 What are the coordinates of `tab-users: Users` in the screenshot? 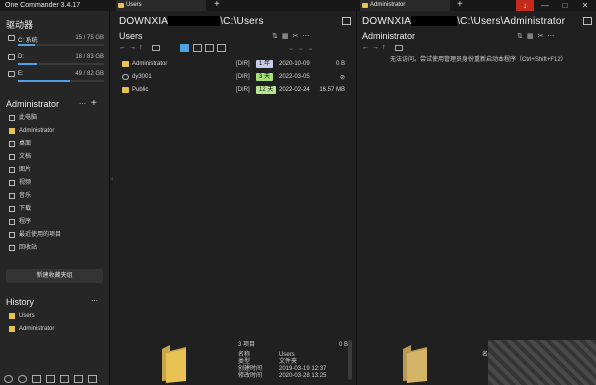 It's located at (161, 5).